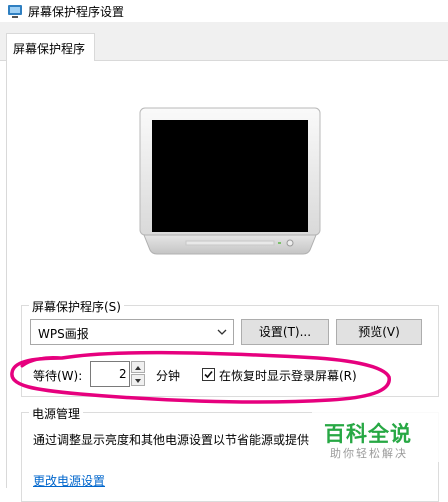 This screenshot has width=448, height=502. Describe the element at coordinates (56, 413) in the screenshot. I see `power-group-label: 电源管理` at that location.